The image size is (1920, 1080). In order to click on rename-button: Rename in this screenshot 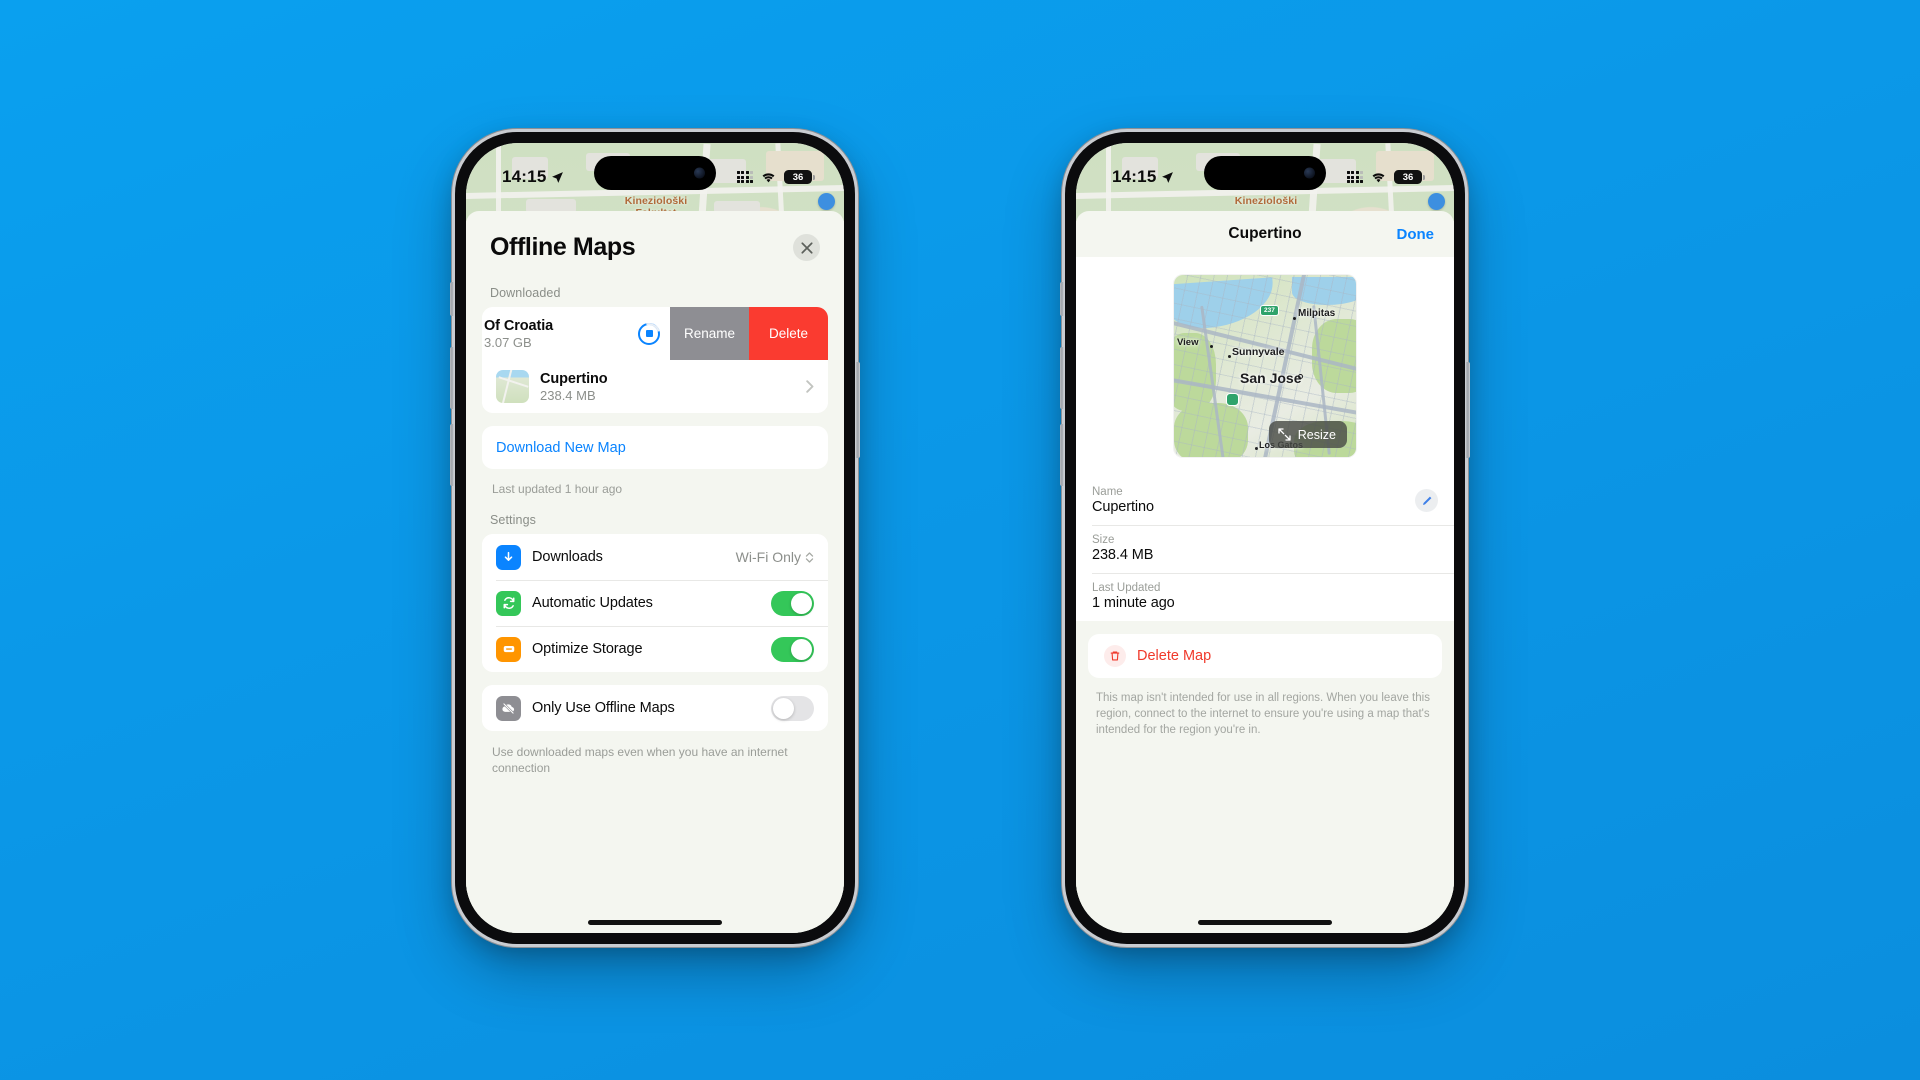, I will do `click(709, 333)`.